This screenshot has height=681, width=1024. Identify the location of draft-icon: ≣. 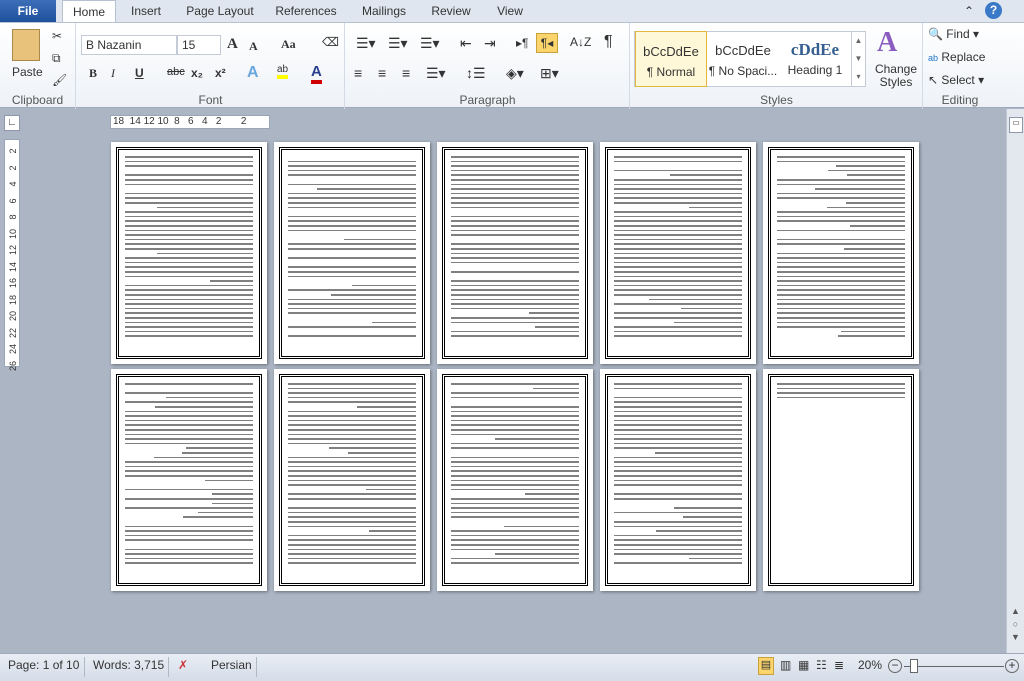
(839, 665).